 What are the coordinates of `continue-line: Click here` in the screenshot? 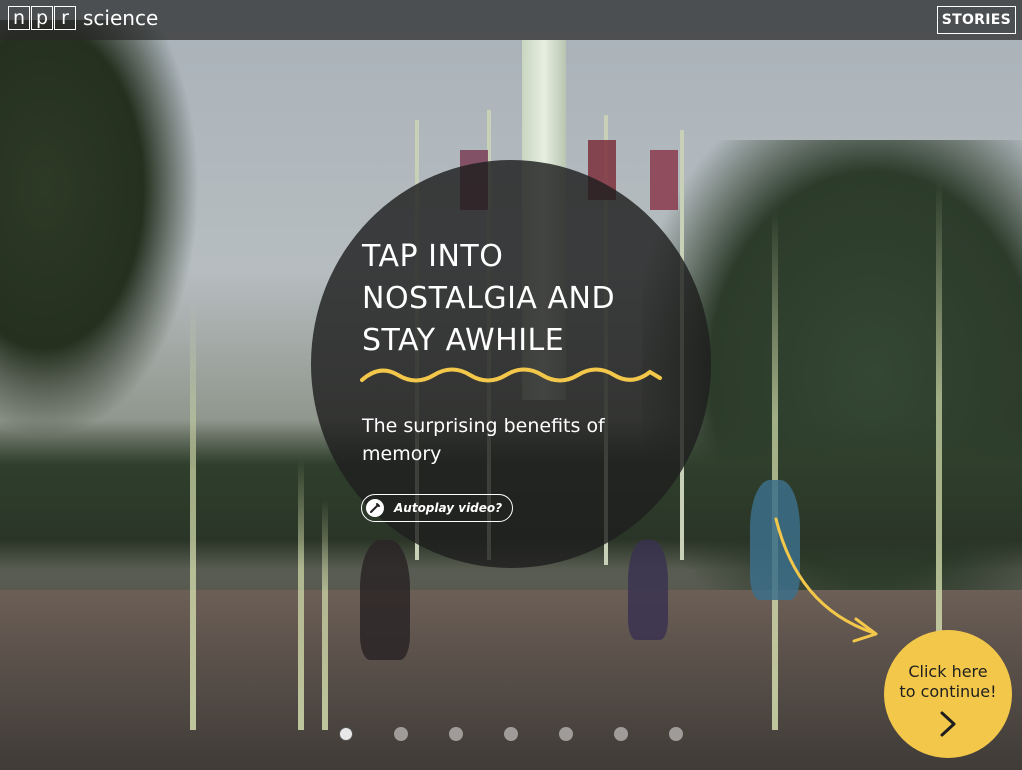 It's located at (948, 671).